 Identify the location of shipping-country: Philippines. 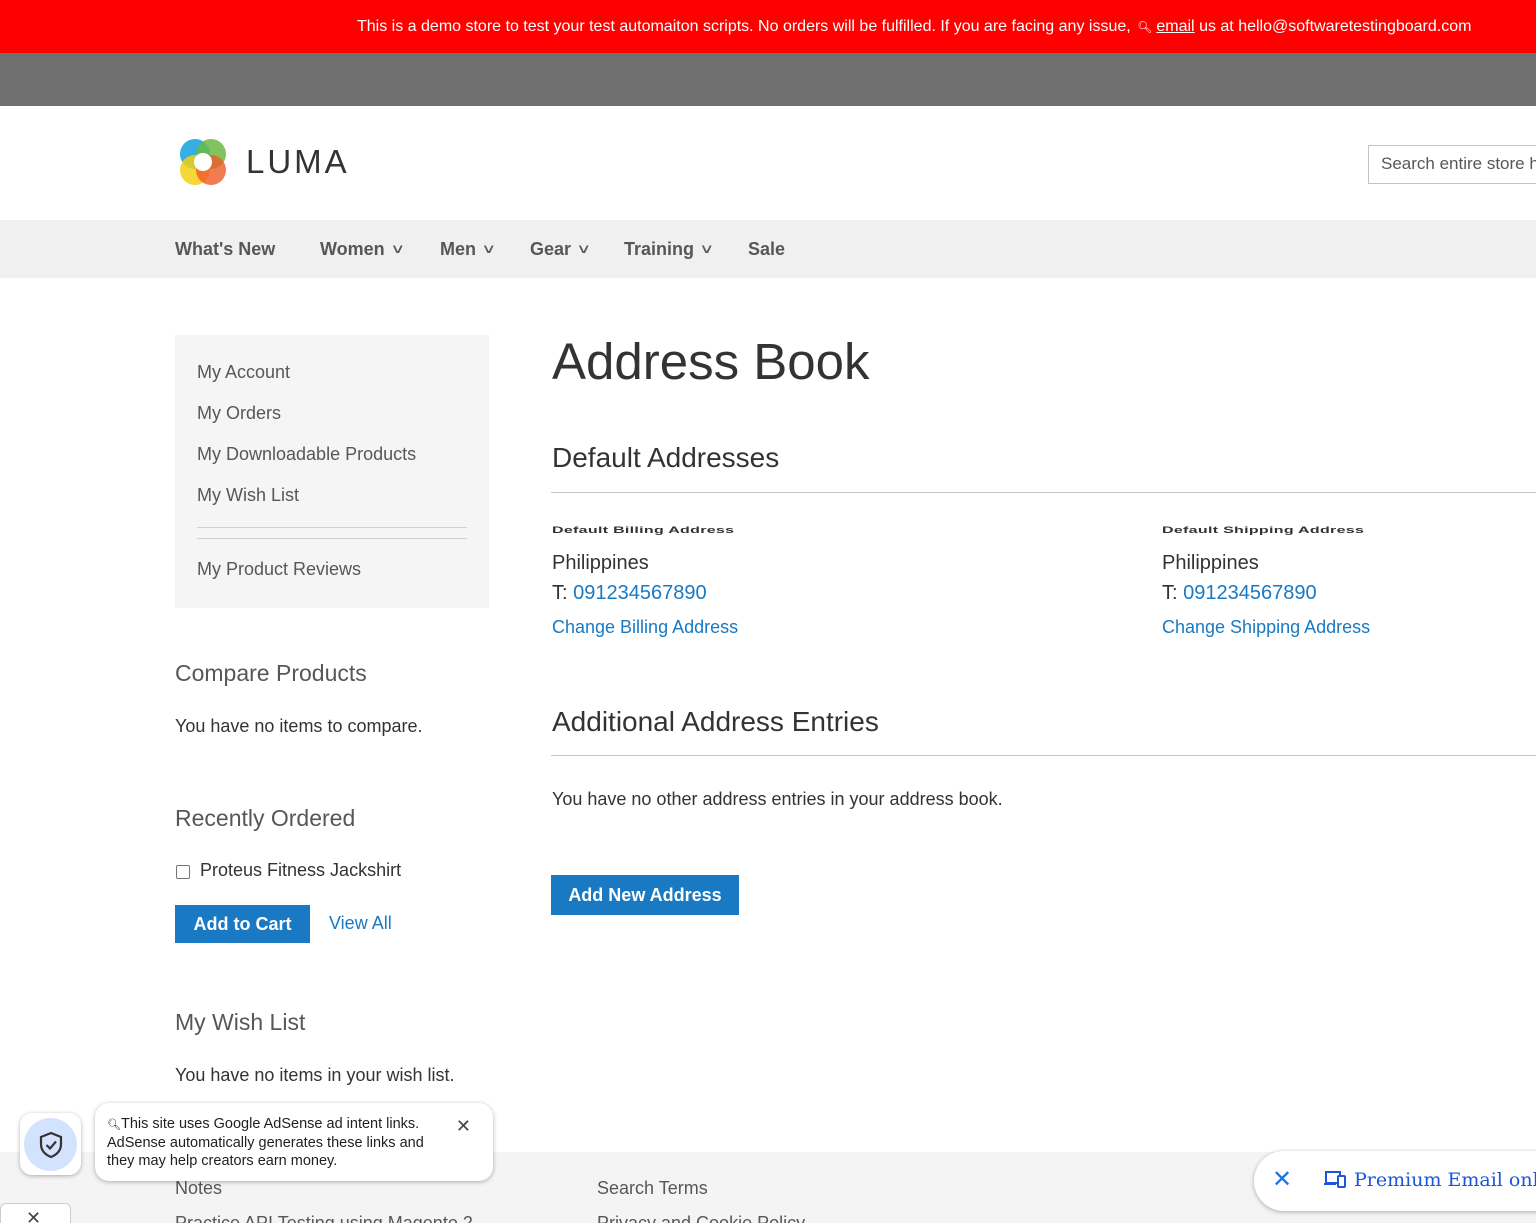
(1210, 563).